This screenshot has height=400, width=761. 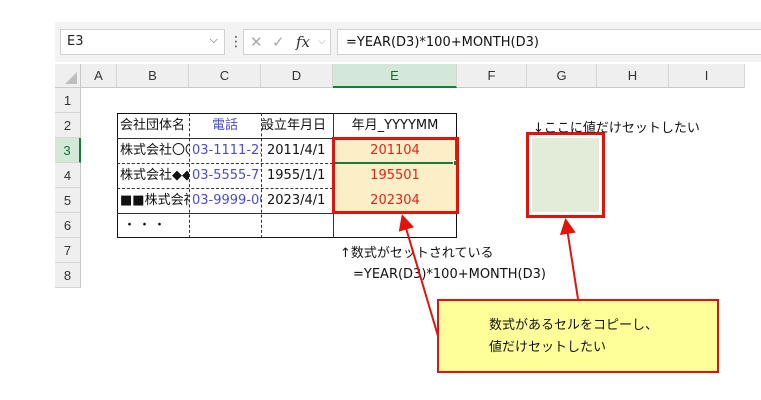 I want to click on callout-line-1: 数式があるセルをコピーし、, so click(x=574, y=325).